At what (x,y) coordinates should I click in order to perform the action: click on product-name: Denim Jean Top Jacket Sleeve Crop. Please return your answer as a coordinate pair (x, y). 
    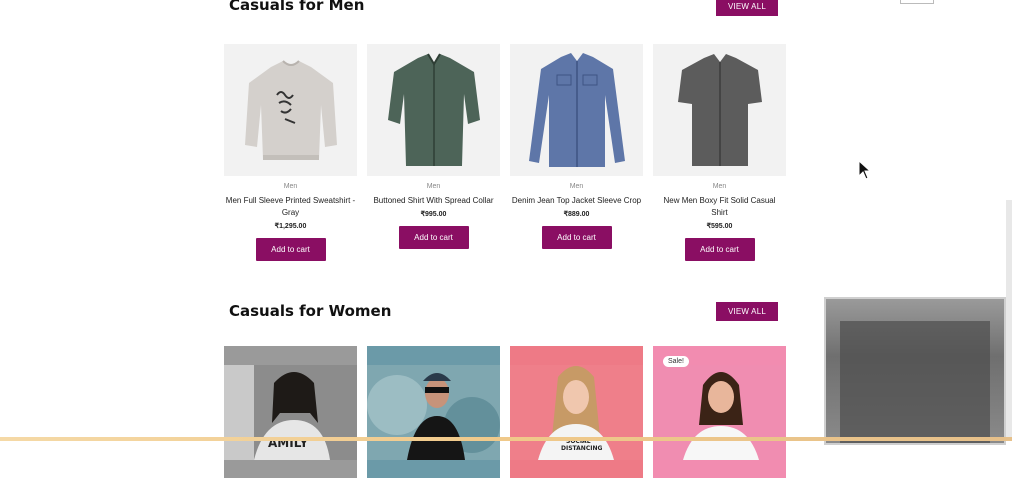
    Looking at the image, I should click on (577, 201).